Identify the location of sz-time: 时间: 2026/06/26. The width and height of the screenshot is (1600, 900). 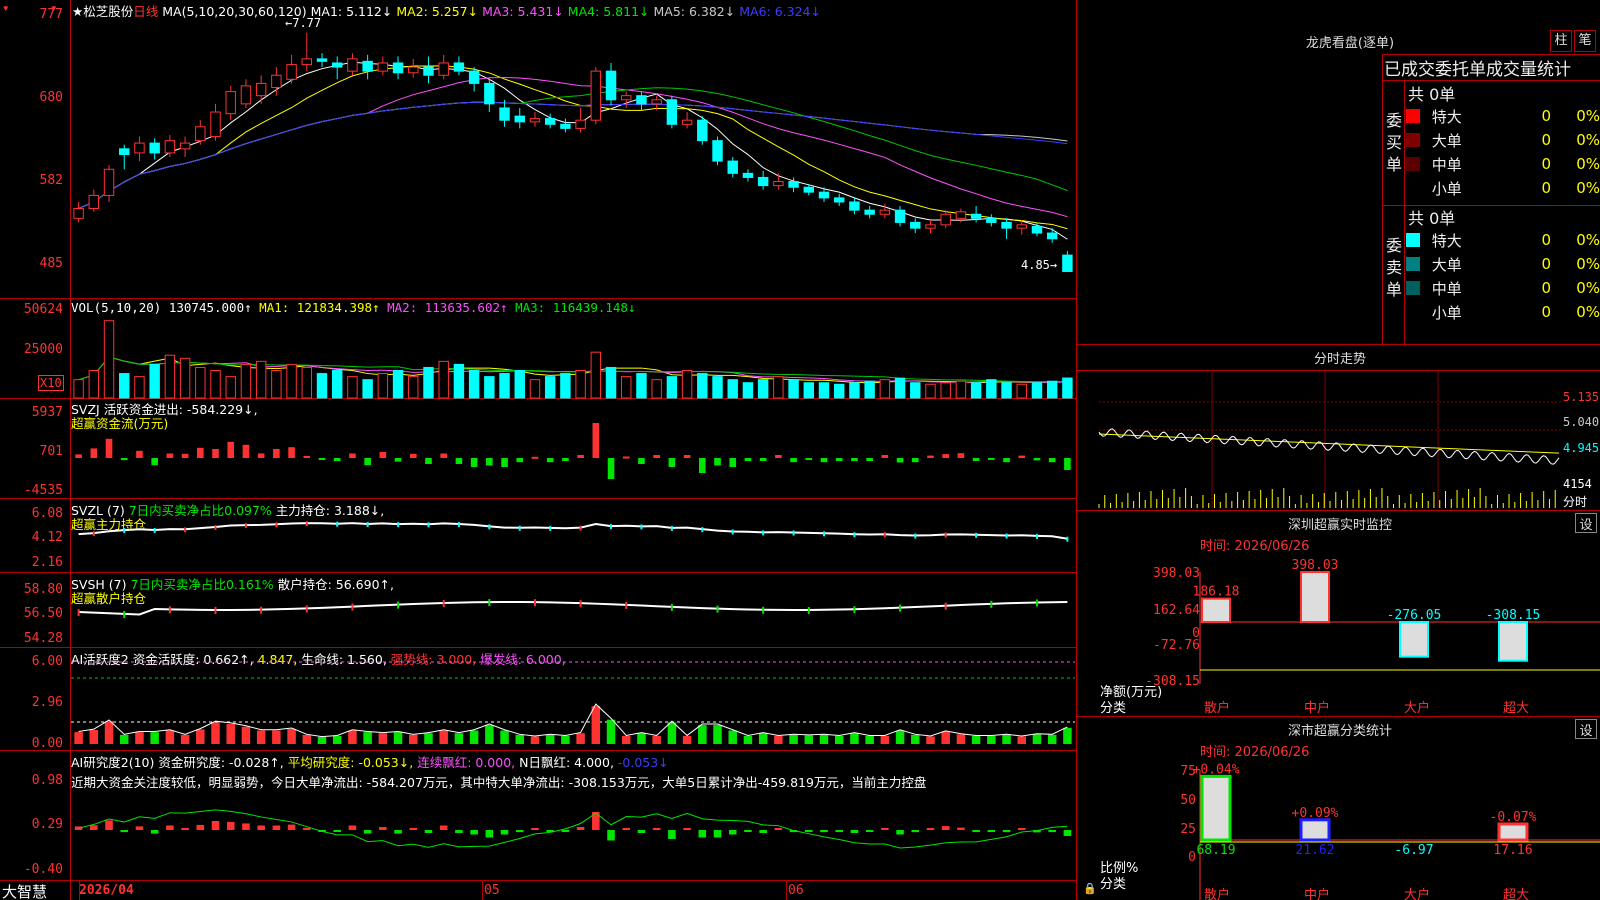
(1255, 546).